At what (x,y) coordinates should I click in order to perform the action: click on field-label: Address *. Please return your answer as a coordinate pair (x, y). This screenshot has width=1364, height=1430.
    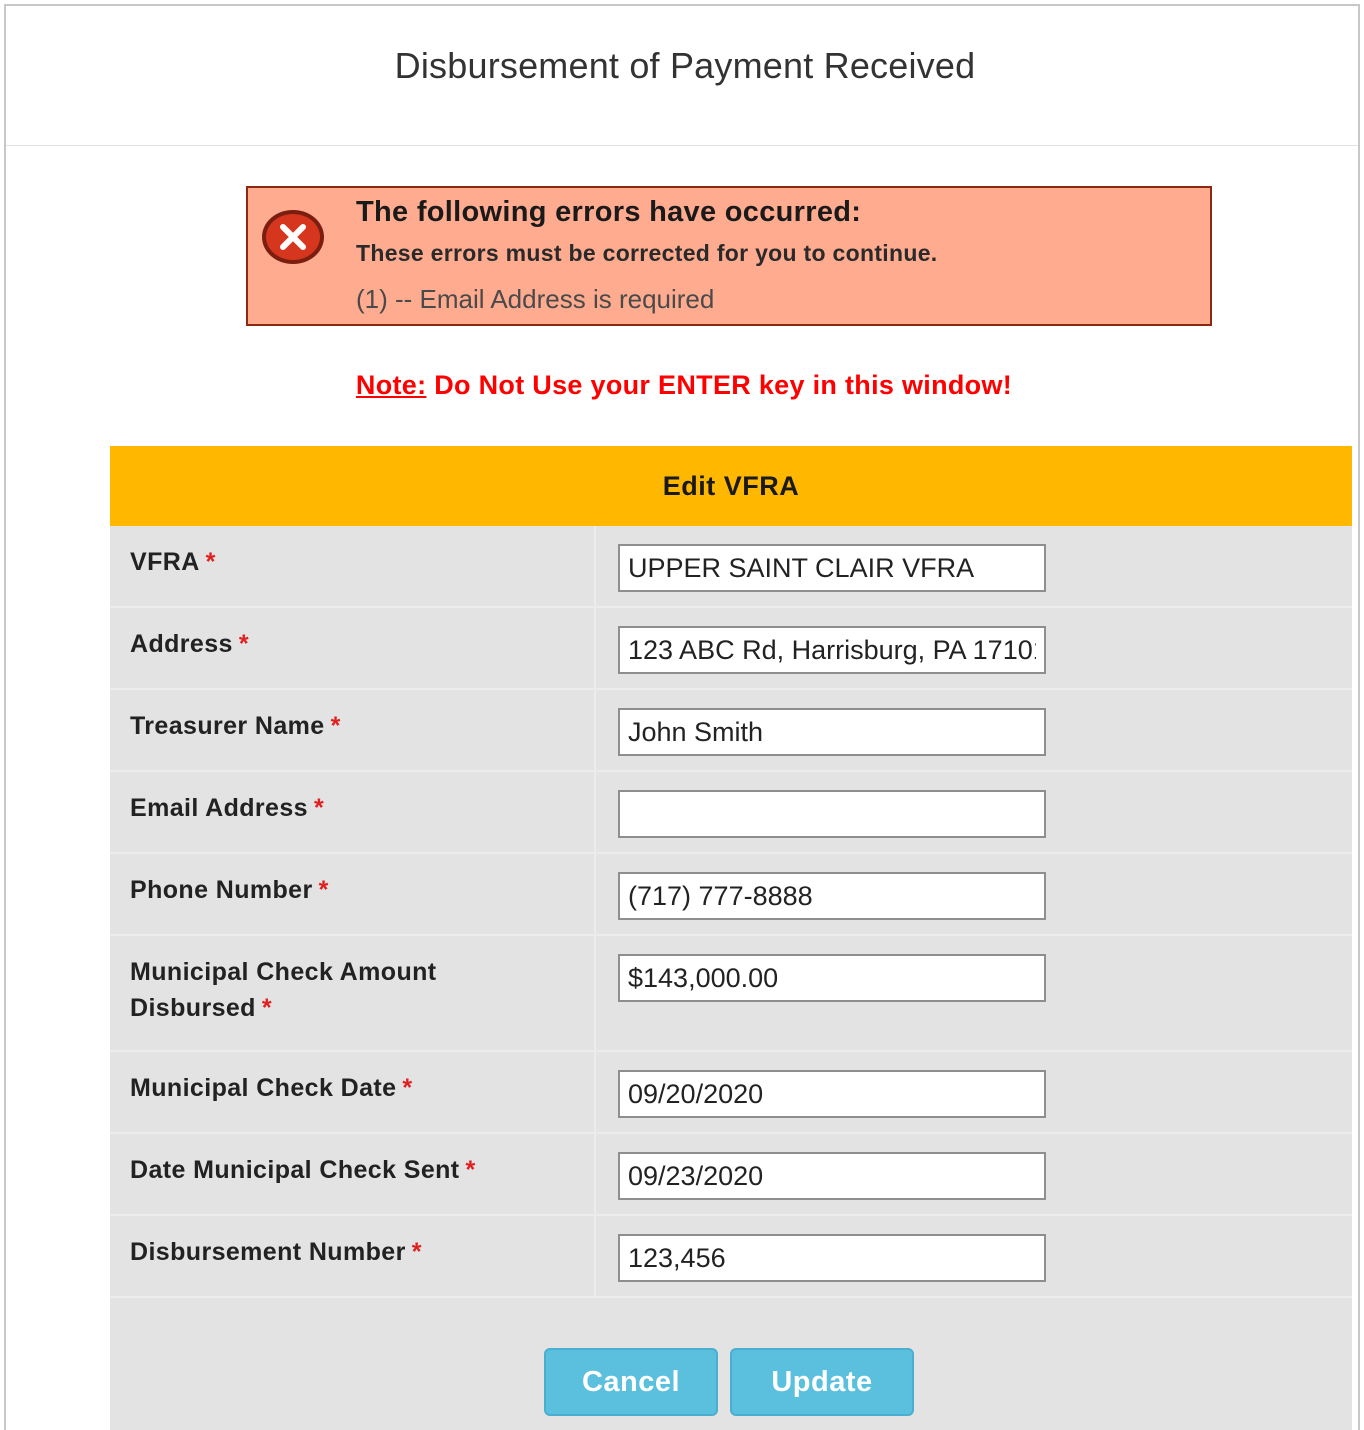
    Looking at the image, I should click on (353, 648).